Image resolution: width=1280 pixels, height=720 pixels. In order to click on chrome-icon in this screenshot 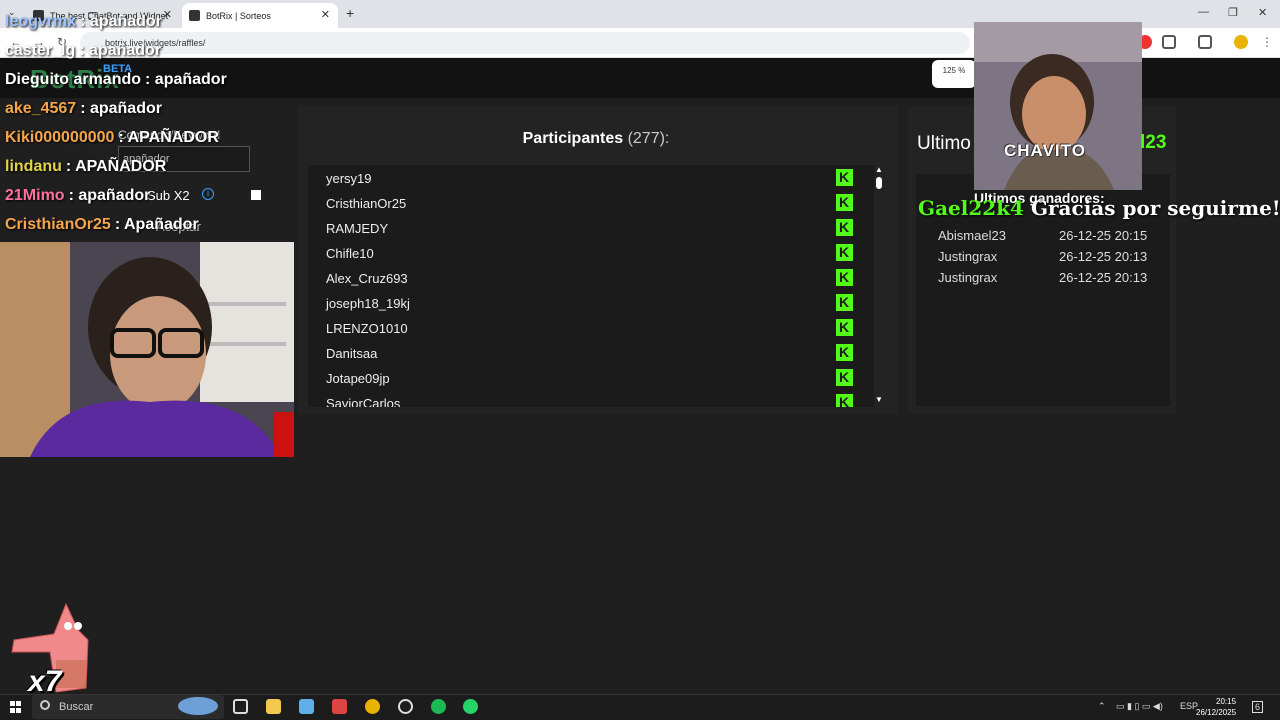, I will do `click(372, 706)`.